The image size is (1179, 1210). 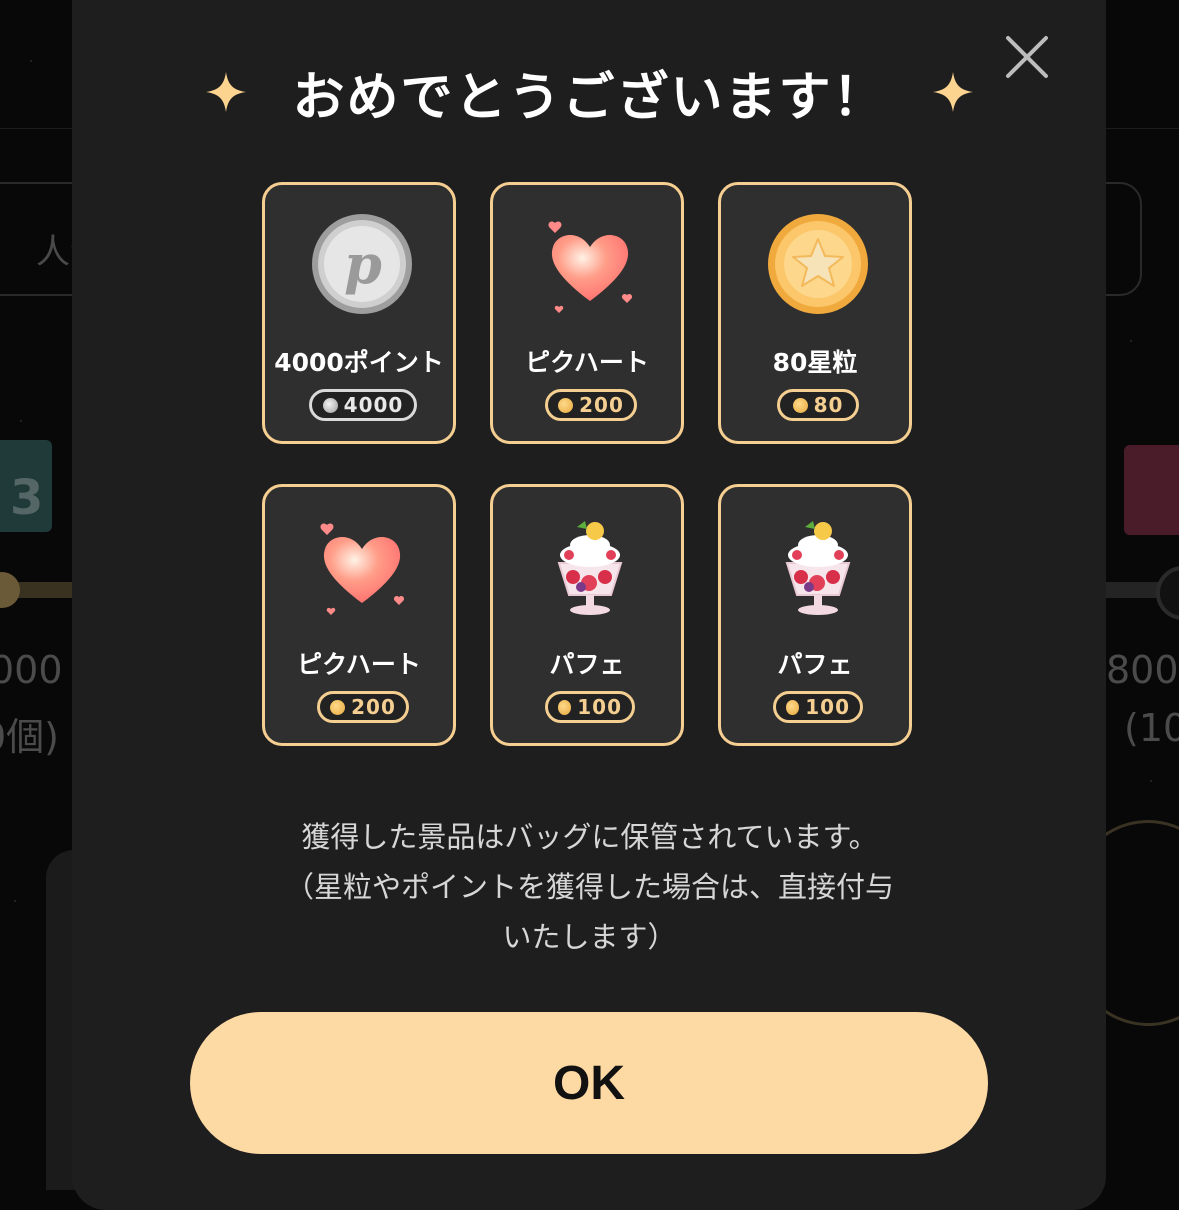 I want to click on reward-value-badge: 80, so click(x=818, y=405).